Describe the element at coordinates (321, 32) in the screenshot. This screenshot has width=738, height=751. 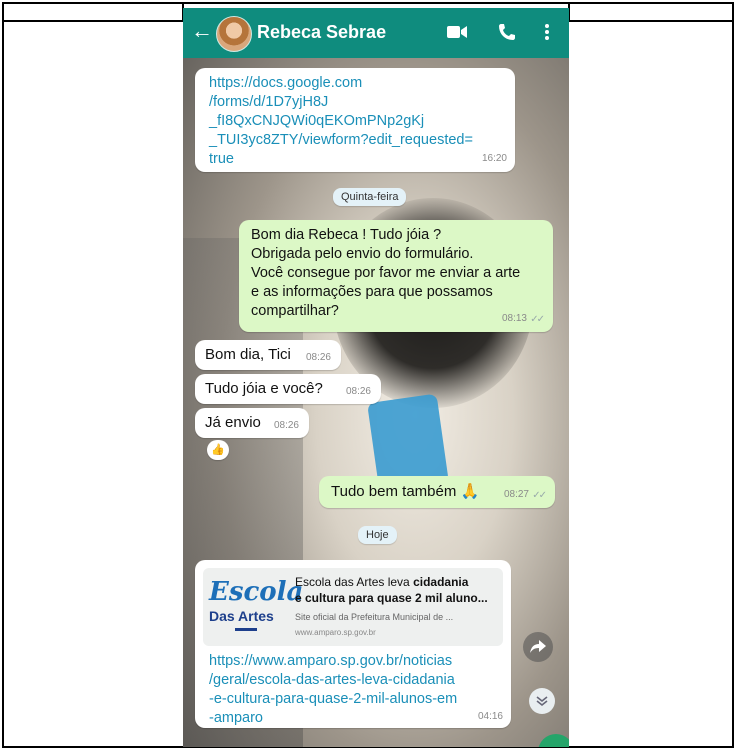
I see `contact-name: Rebeca Sebrae` at that location.